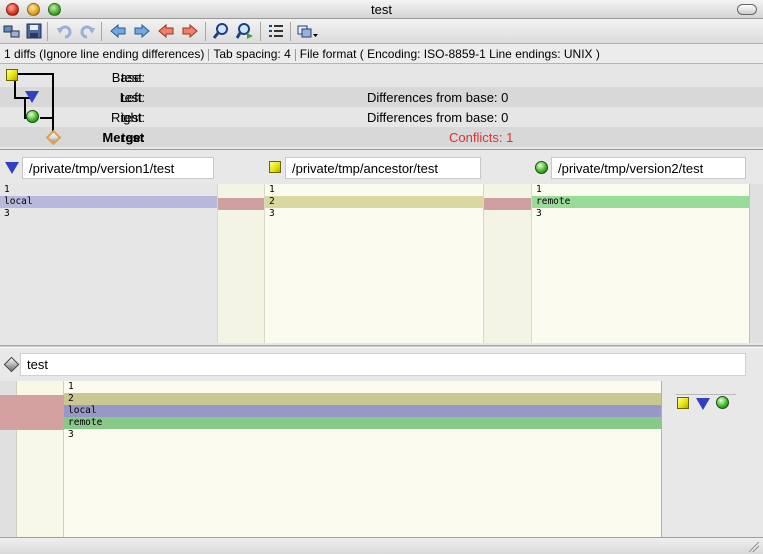 The width and height of the screenshot is (763, 554). I want to click on window-title: test, so click(381, 9).